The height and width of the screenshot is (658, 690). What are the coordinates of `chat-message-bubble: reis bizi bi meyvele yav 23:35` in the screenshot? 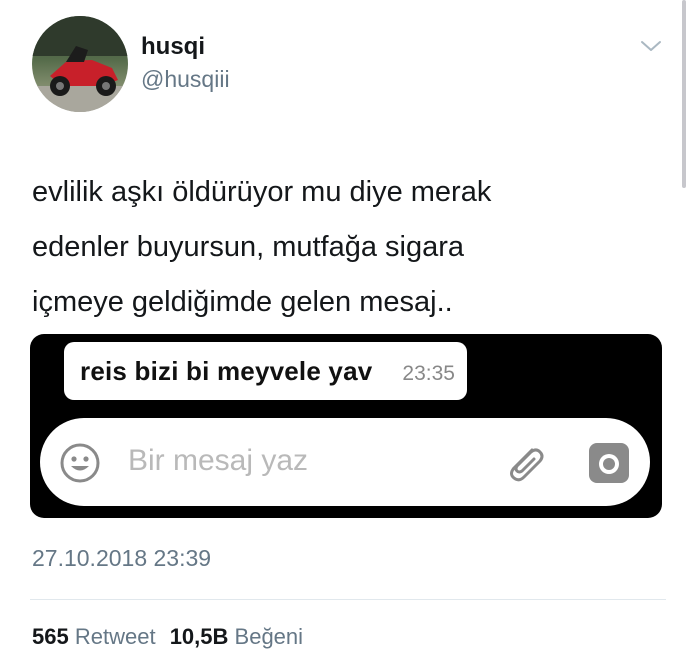 It's located at (265, 371).